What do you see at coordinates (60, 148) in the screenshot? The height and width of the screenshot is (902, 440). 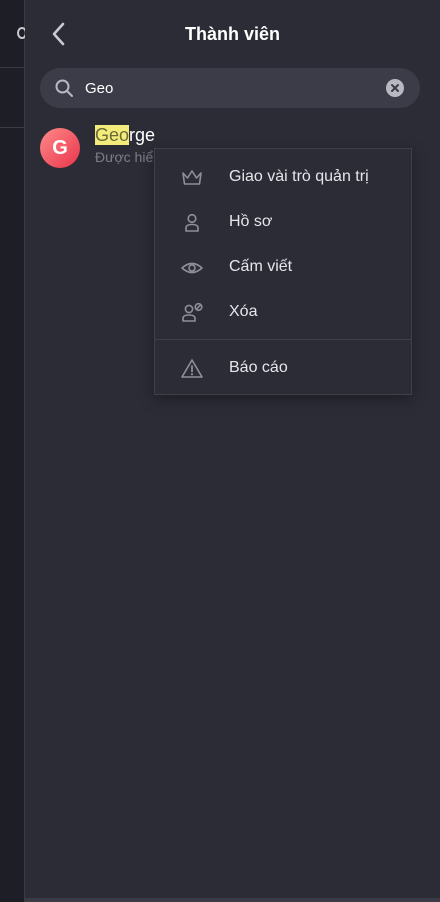 I see `avatar: G` at bounding box center [60, 148].